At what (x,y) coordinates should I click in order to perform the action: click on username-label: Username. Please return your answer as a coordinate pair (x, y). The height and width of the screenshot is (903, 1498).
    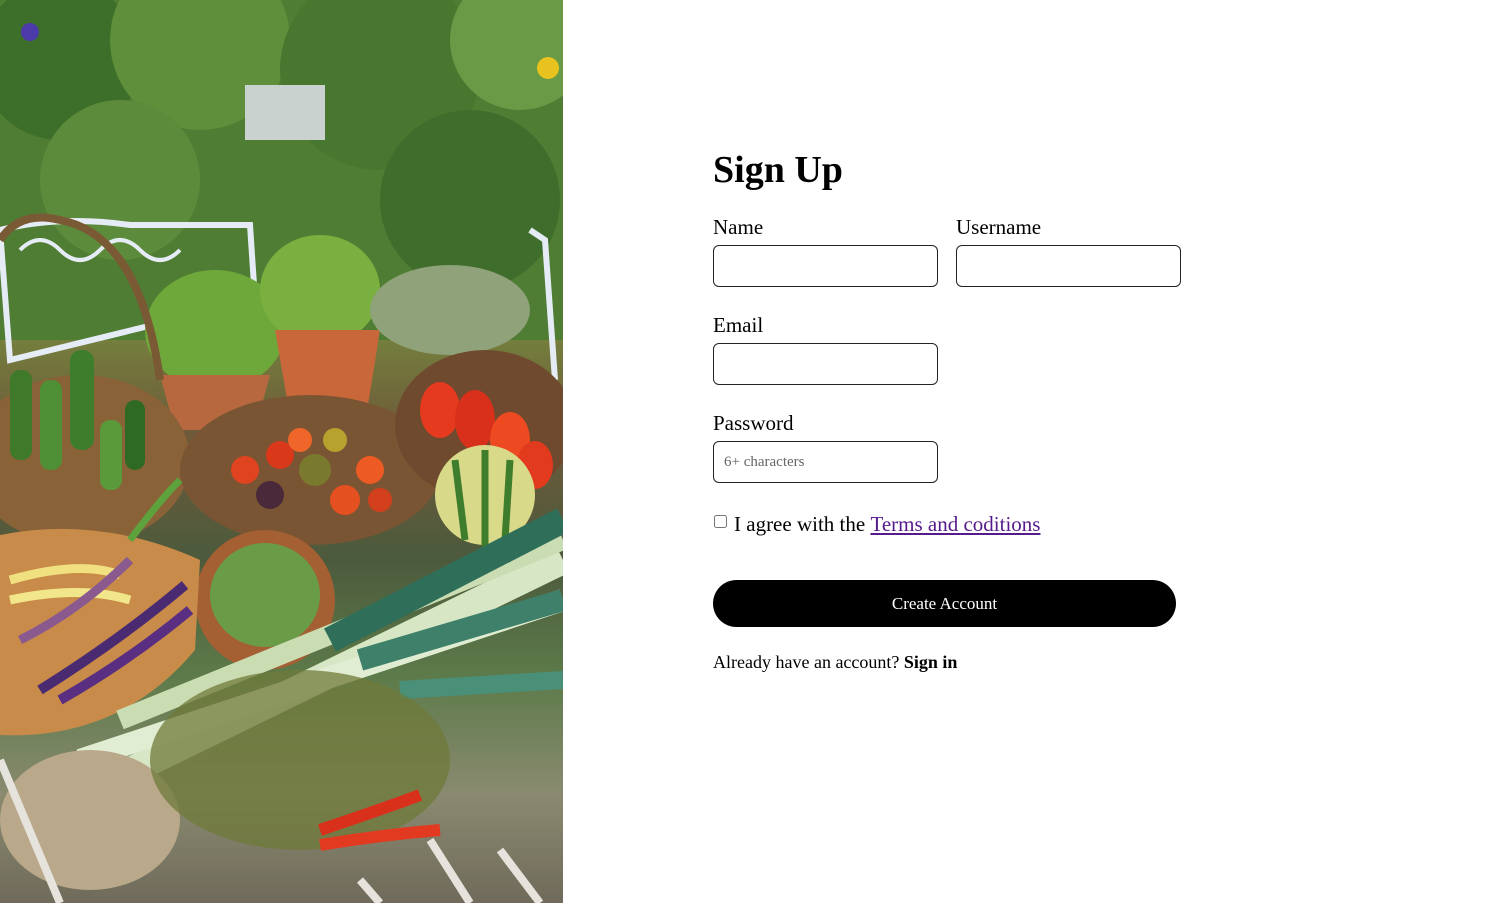
    Looking at the image, I should click on (999, 227).